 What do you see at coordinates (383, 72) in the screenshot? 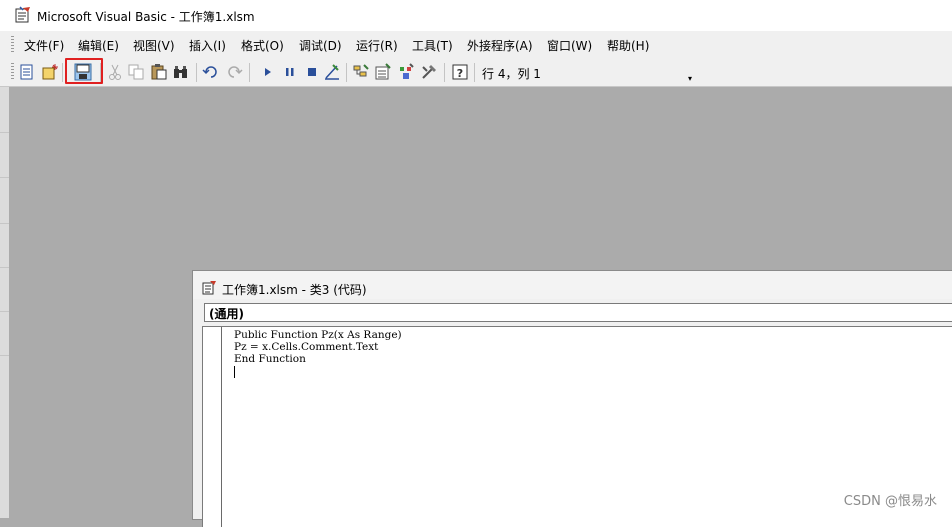
I see `properties-icon` at bounding box center [383, 72].